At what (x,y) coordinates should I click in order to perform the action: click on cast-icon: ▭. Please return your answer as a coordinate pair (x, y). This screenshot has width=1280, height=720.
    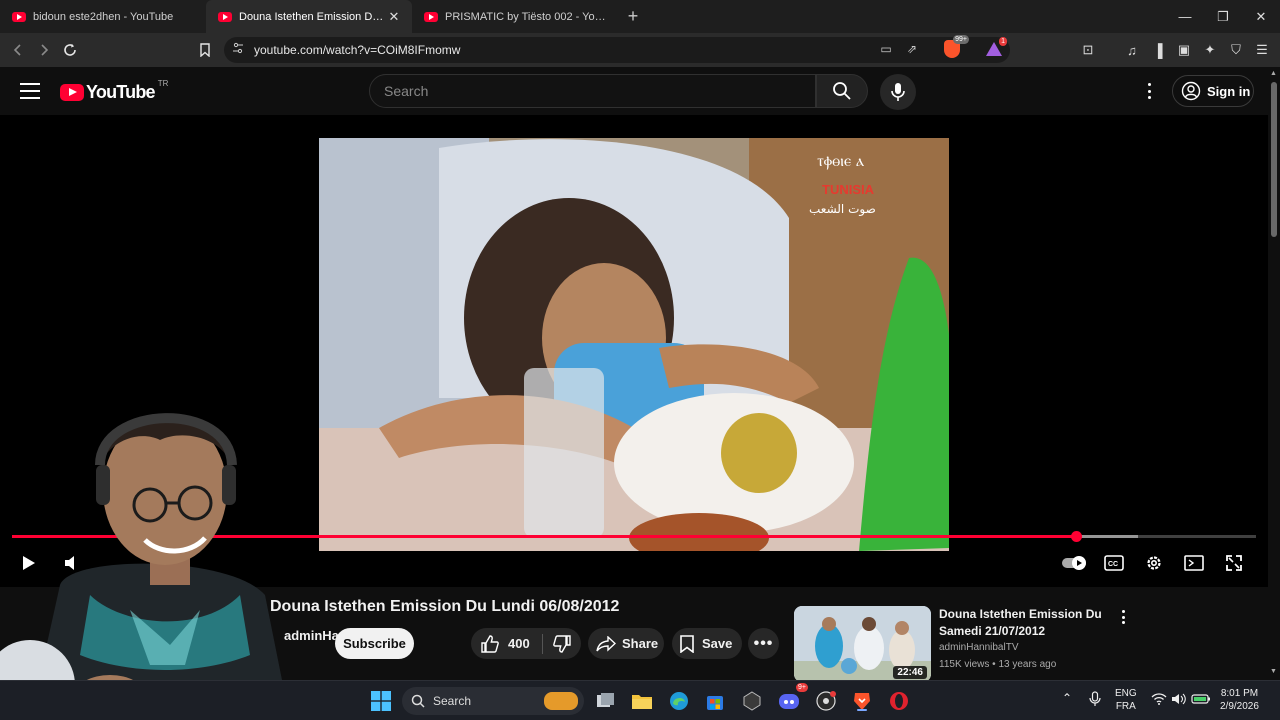
    Looking at the image, I should click on (886, 49).